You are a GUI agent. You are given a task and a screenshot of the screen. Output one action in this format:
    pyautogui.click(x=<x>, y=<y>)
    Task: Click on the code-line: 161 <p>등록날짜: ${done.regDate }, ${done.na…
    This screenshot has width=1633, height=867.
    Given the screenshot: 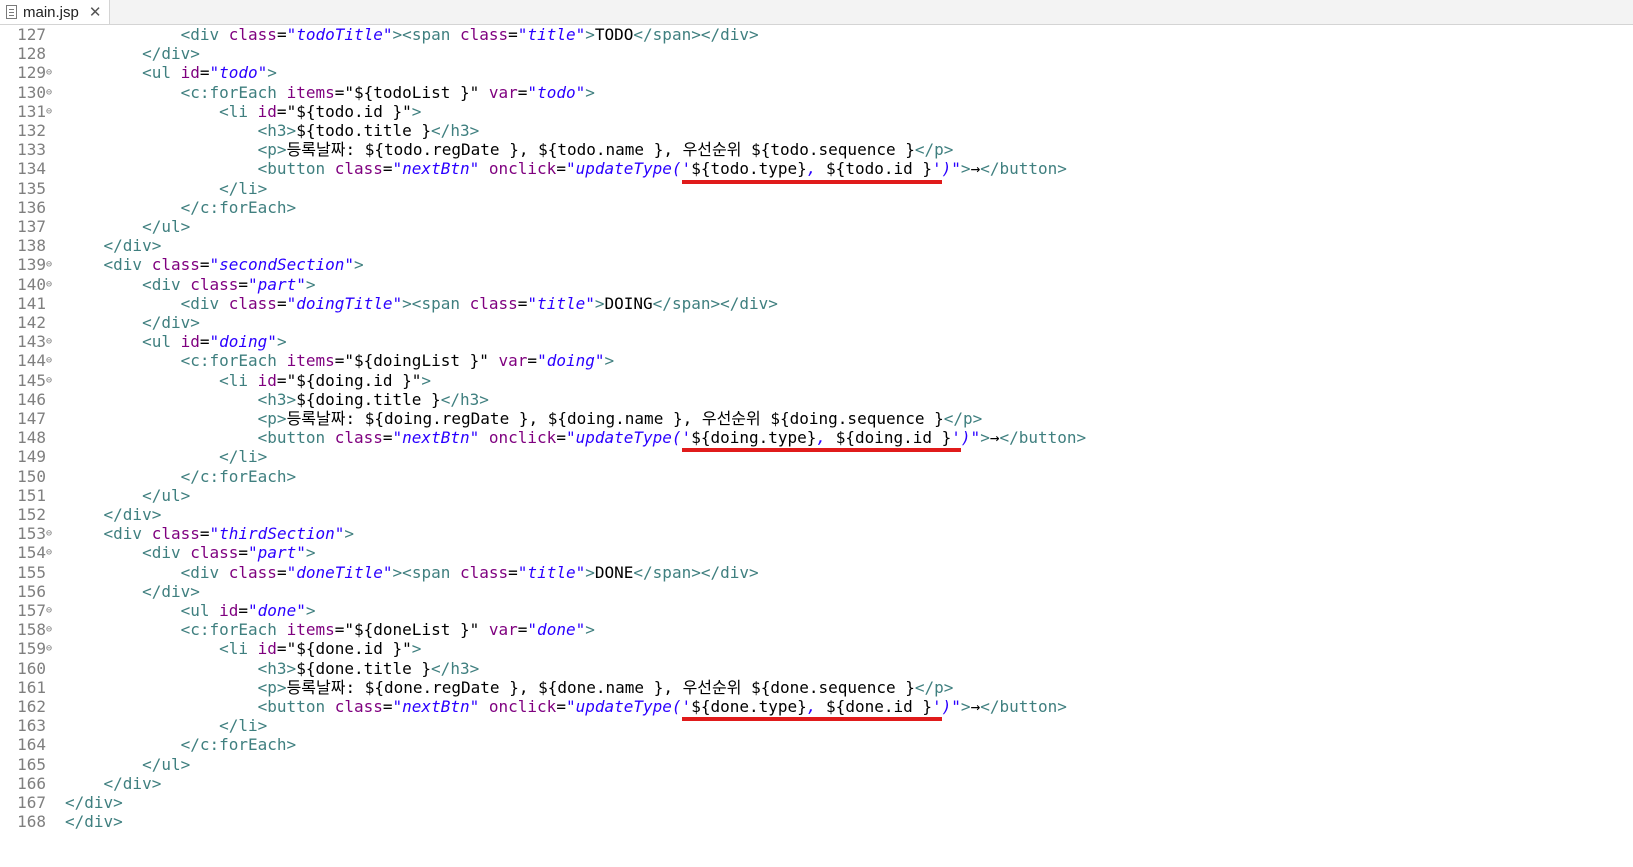 What is the action you would take?
    pyautogui.click(x=816, y=687)
    